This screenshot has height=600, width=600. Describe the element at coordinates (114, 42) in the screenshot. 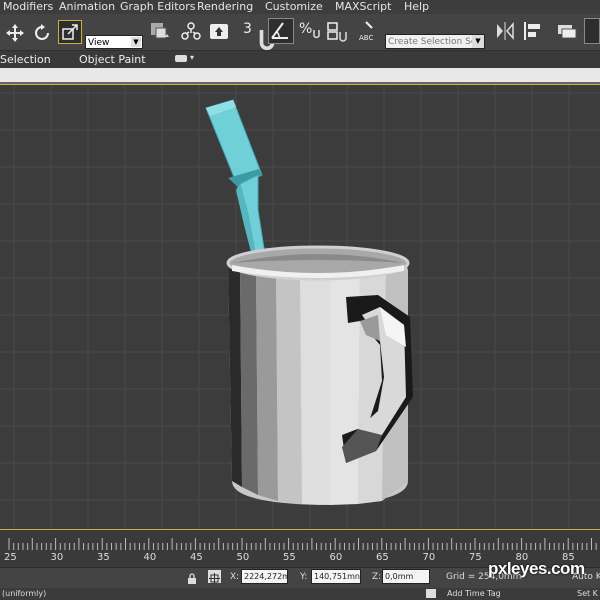

I see `reference-coordinate-select: View ▼` at that location.